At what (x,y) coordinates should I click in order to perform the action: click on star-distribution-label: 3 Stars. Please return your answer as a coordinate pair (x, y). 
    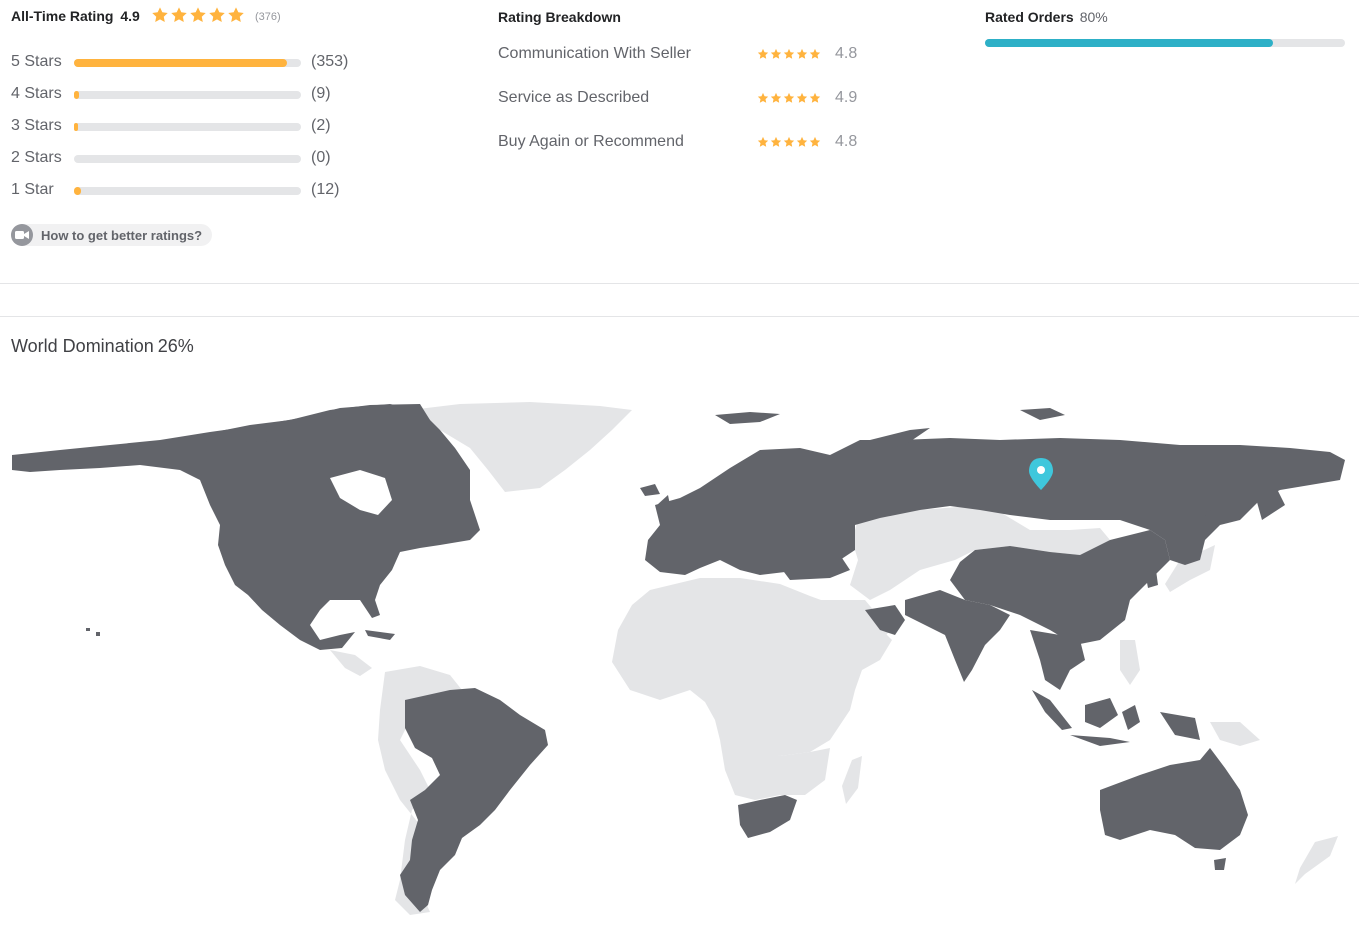
    Looking at the image, I should click on (36, 125).